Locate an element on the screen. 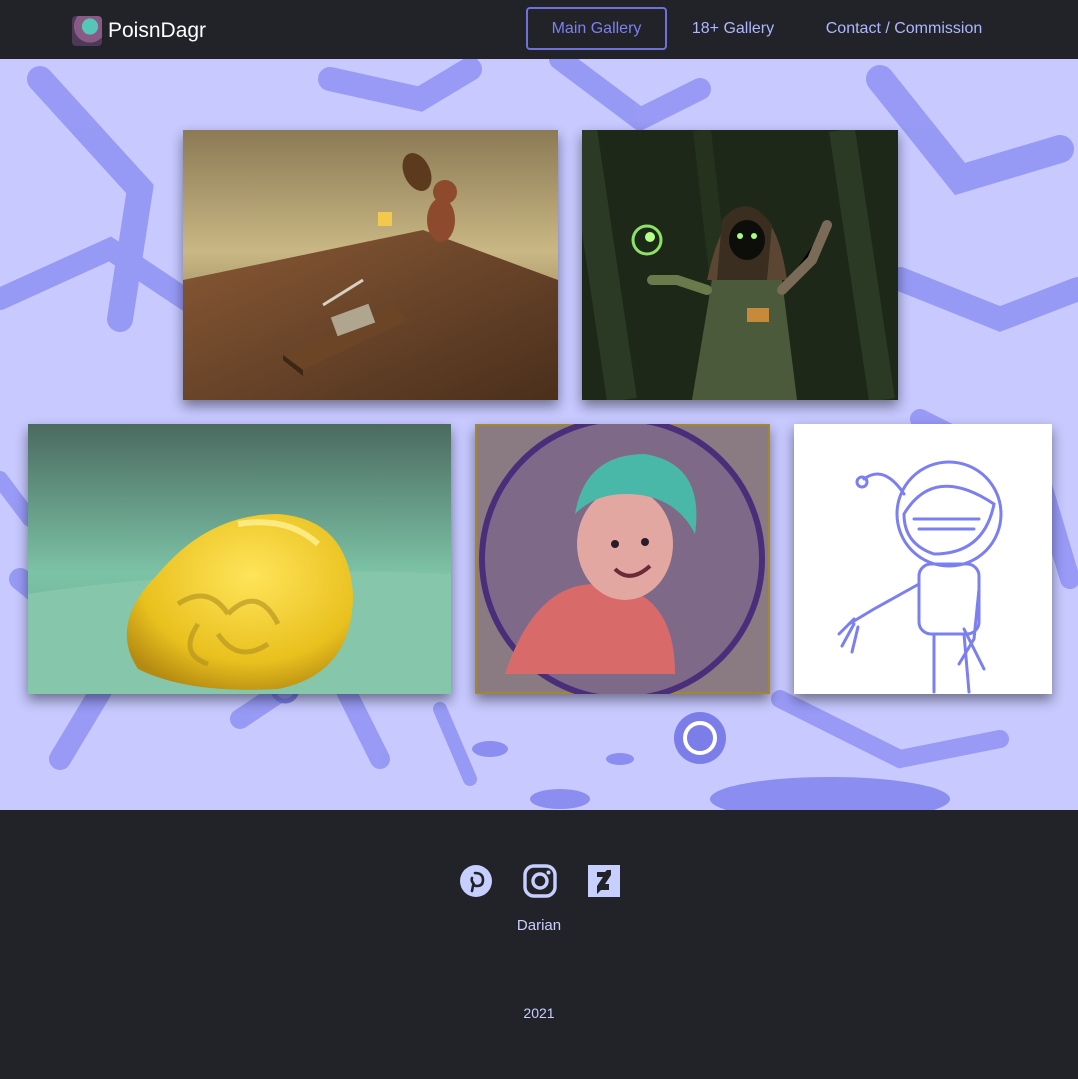  footer-author-name: Darian is located at coordinates (539, 925).